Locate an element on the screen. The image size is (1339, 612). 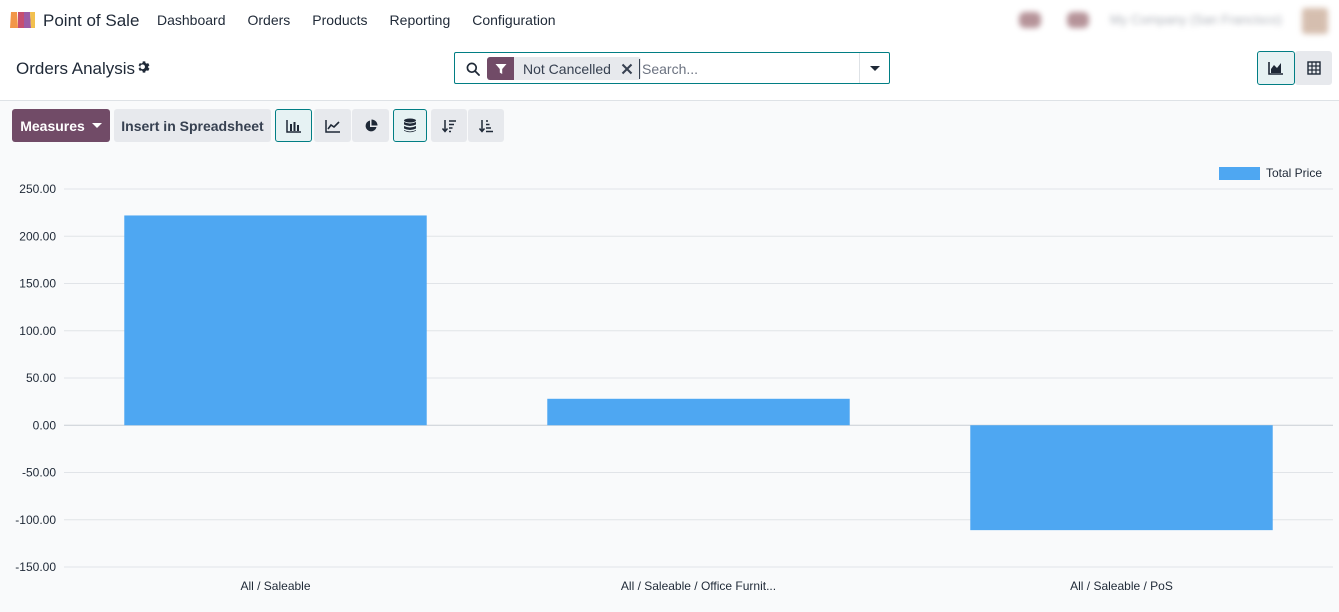
x-tick-label: All / Saleable is located at coordinates (275, 586).